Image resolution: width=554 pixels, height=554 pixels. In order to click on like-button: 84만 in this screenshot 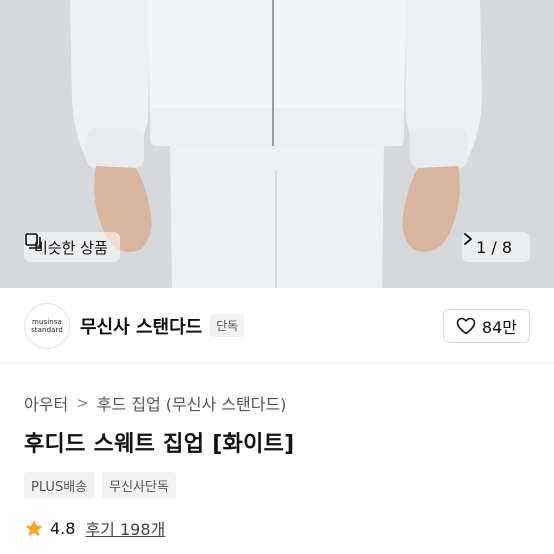, I will do `click(486, 325)`.